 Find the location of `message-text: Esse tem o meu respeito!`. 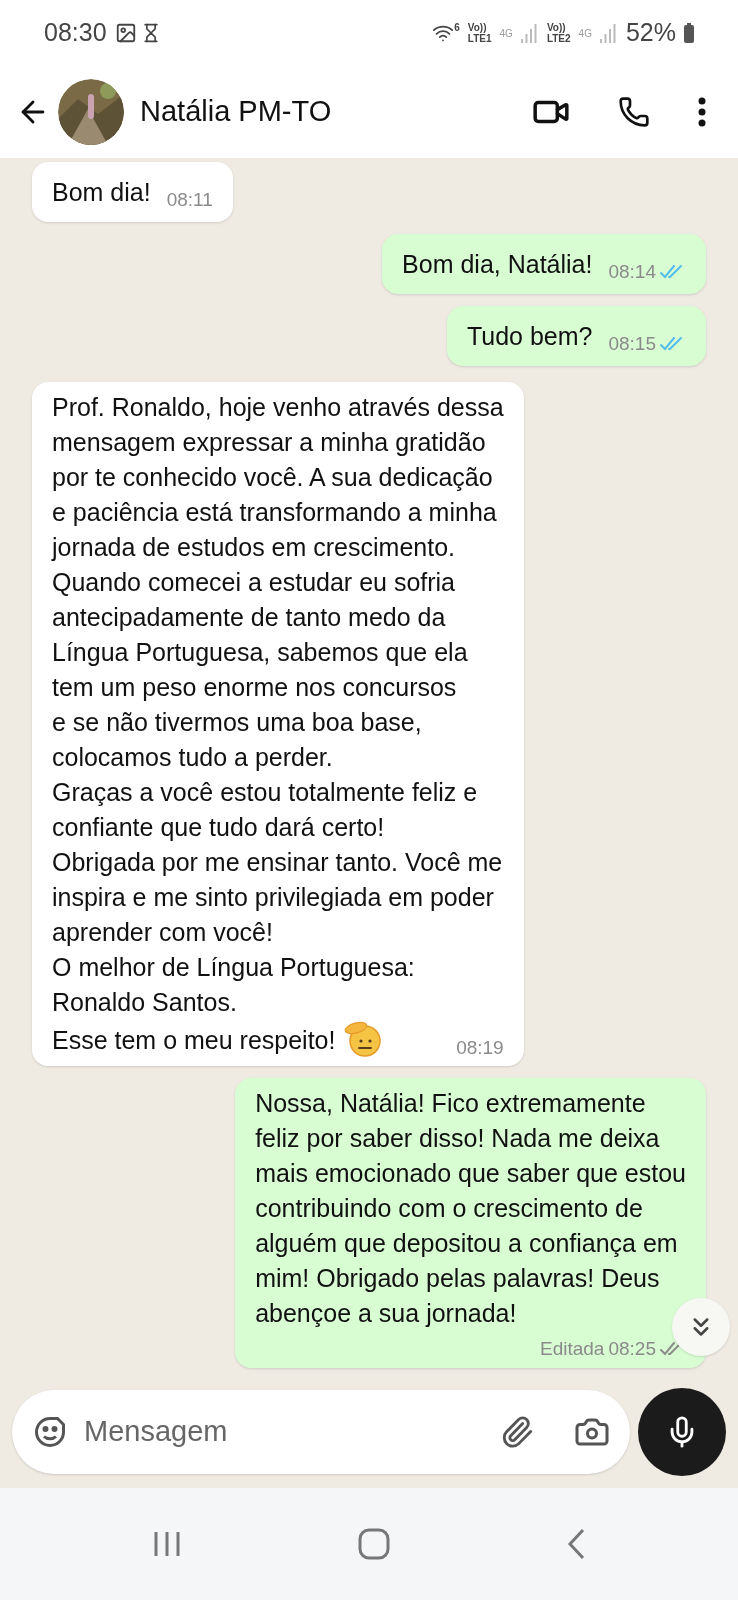

message-text: Esse tem o meu respeito! is located at coordinates (194, 1040).